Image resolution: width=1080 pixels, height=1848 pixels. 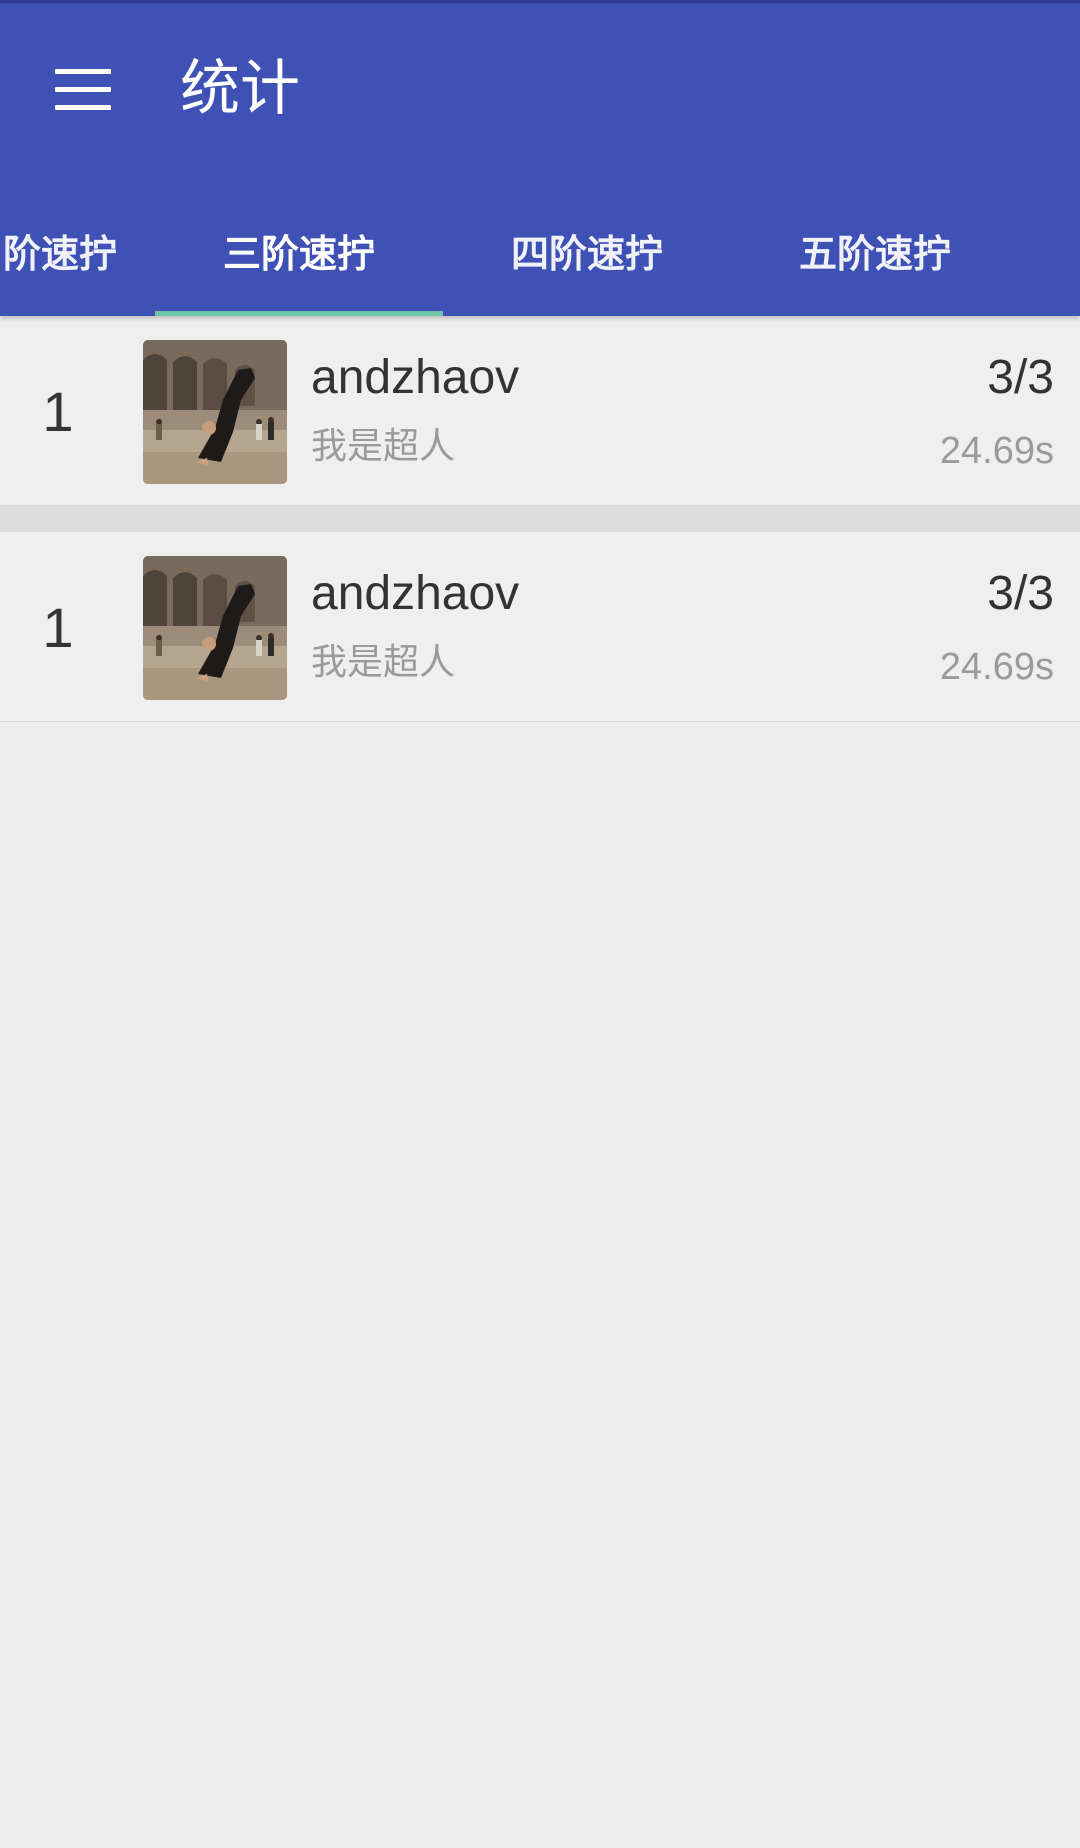 I want to click on tab-label: 四阶速拧, so click(x=586, y=253).